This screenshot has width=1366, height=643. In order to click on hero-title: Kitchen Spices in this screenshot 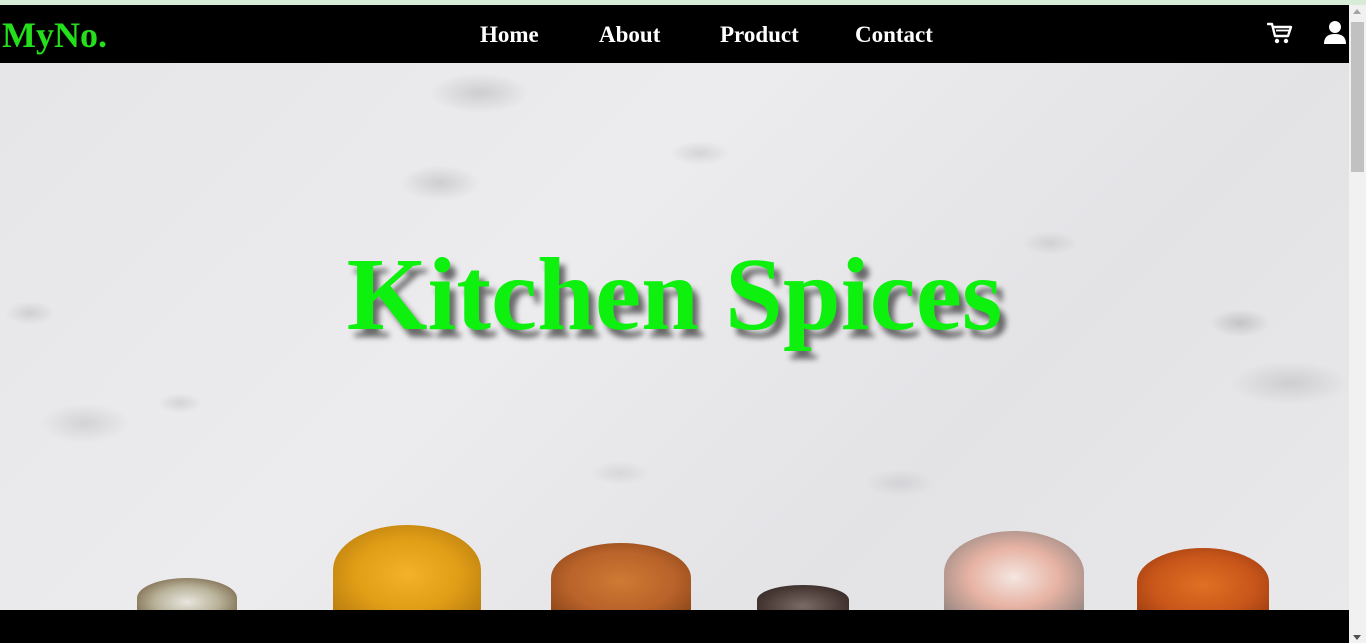, I will do `click(674, 294)`.